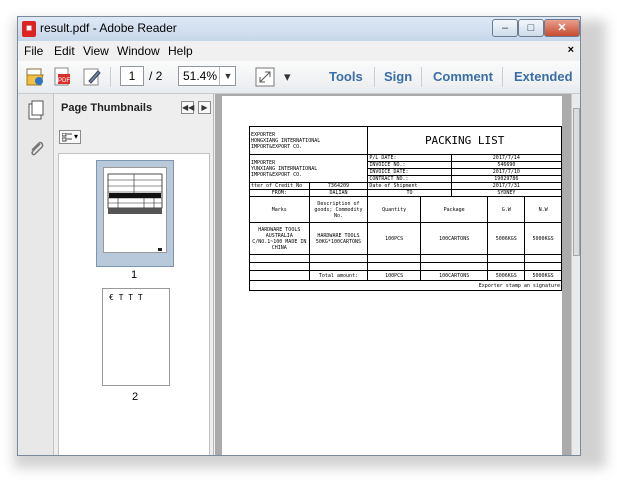 The height and width of the screenshot is (496, 617). What do you see at coordinates (506, 179) in the screenshot?
I see `contract-no-value: 19029786` at bounding box center [506, 179].